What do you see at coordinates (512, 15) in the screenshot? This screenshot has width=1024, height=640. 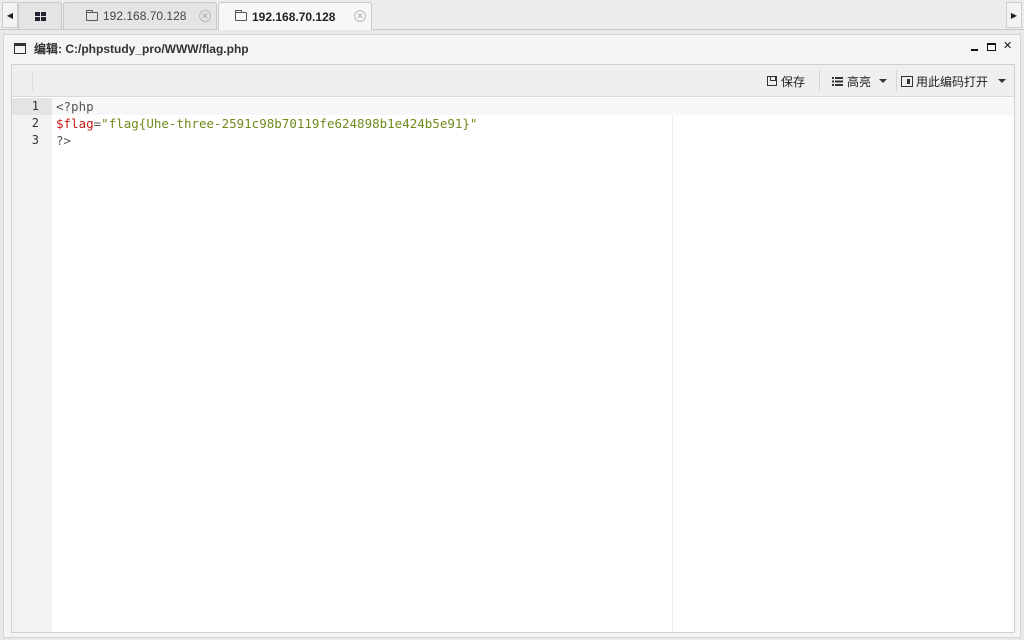 I see `tab-bar: ◀ 192.168.70.128 ✕ 192.168.70.128 ✕ ▶` at bounding box center [512, 15].